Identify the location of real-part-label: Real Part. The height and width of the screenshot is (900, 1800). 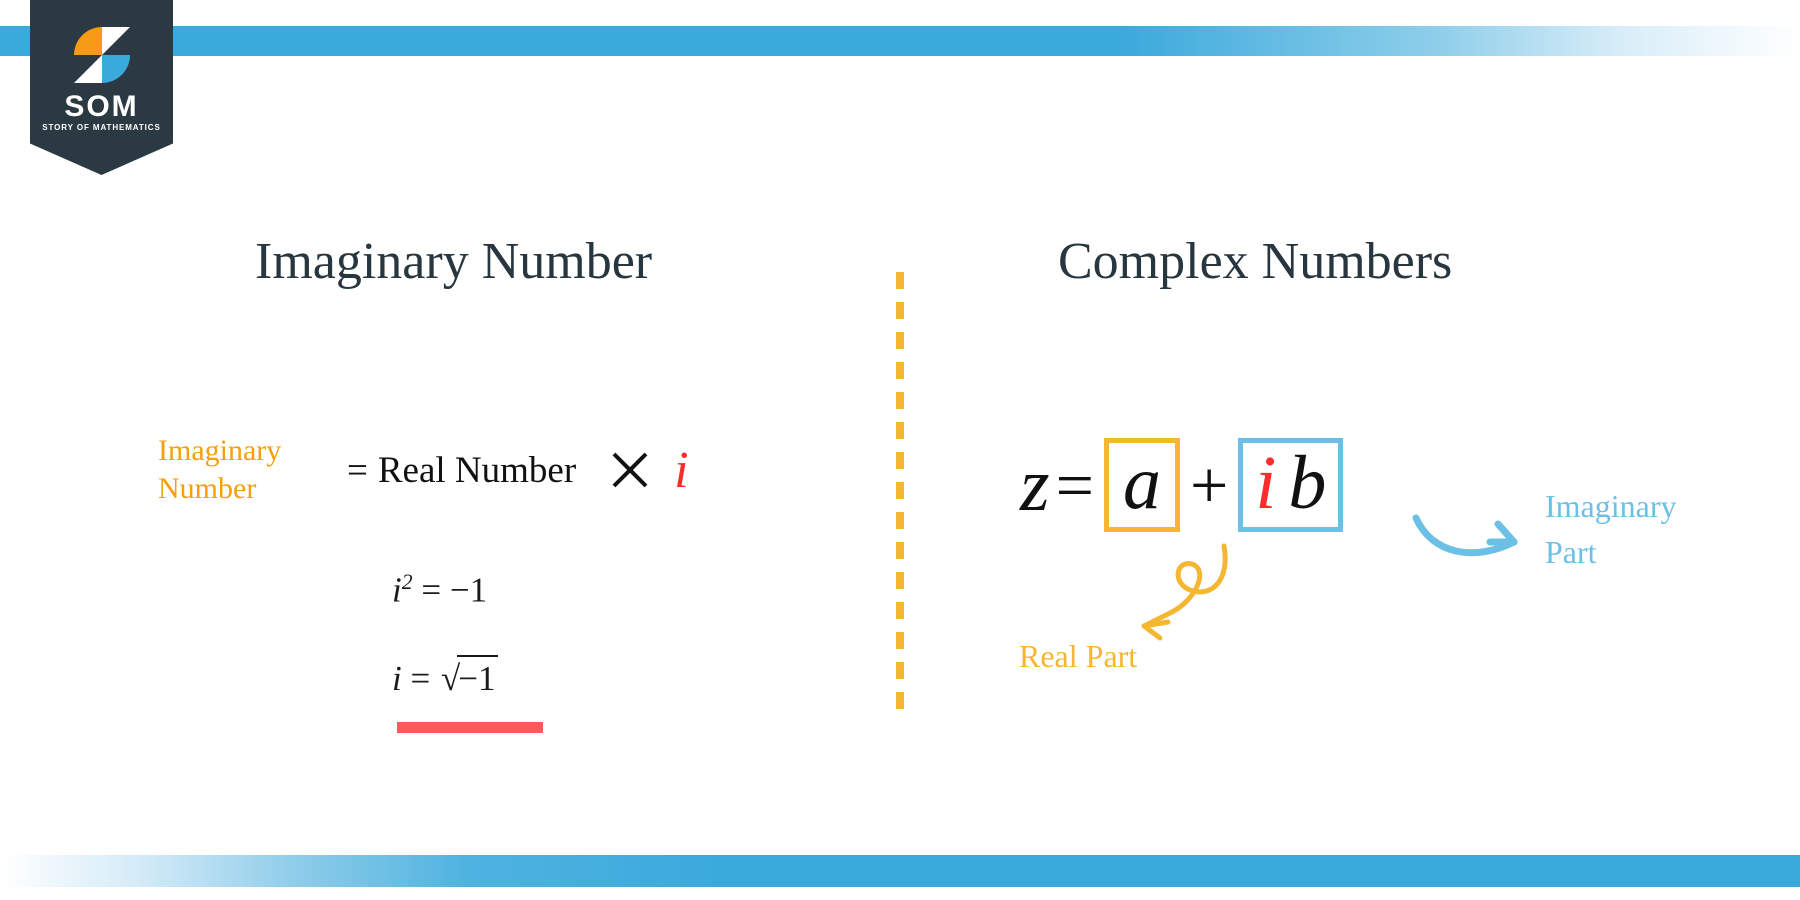
(1078, 656).